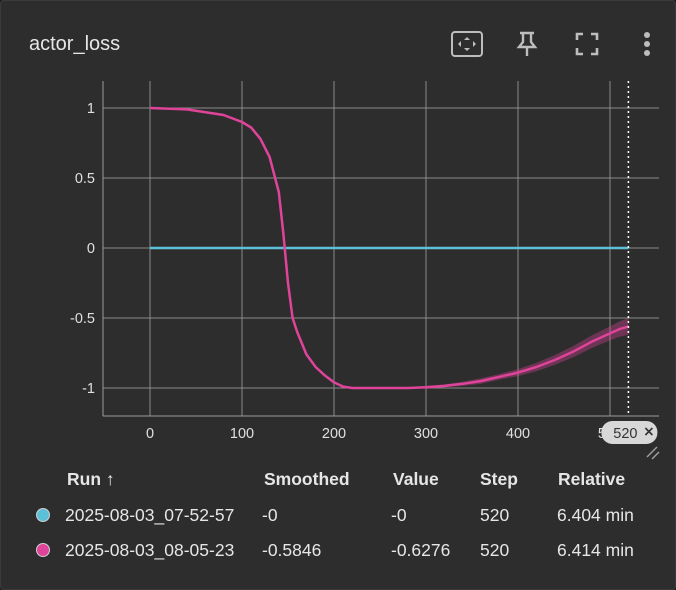  Describe the element at coordinates (270, 515) in the screenshot. I see `smoothed-value: -0` at that location.